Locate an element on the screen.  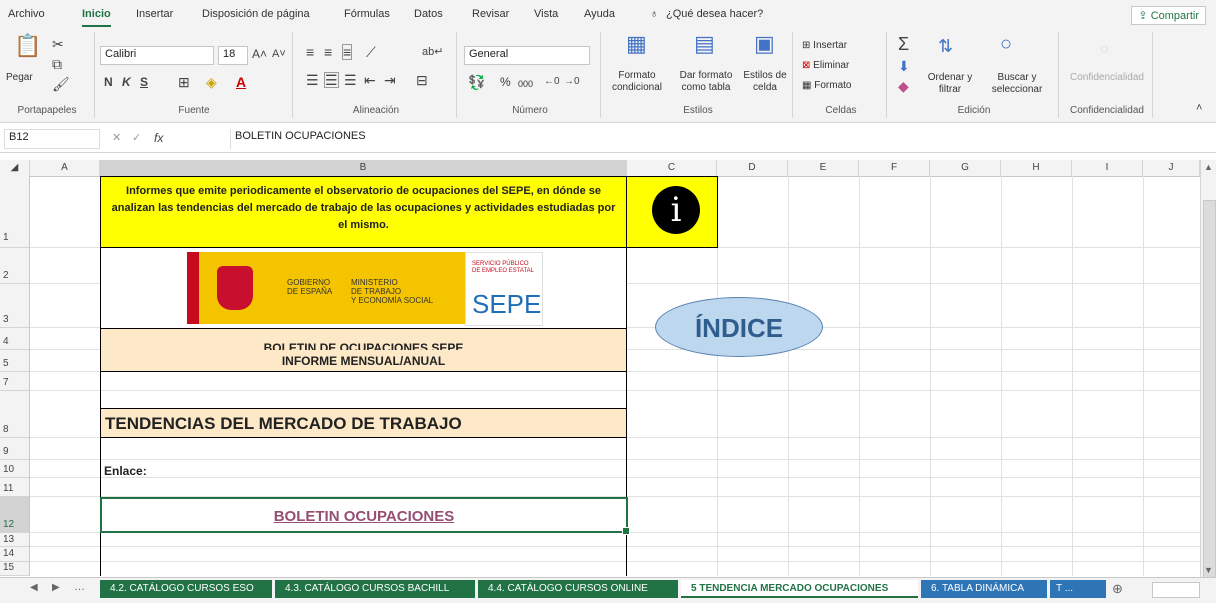
shrink-font-icon: A˅ is located at coordinates (279, 54).